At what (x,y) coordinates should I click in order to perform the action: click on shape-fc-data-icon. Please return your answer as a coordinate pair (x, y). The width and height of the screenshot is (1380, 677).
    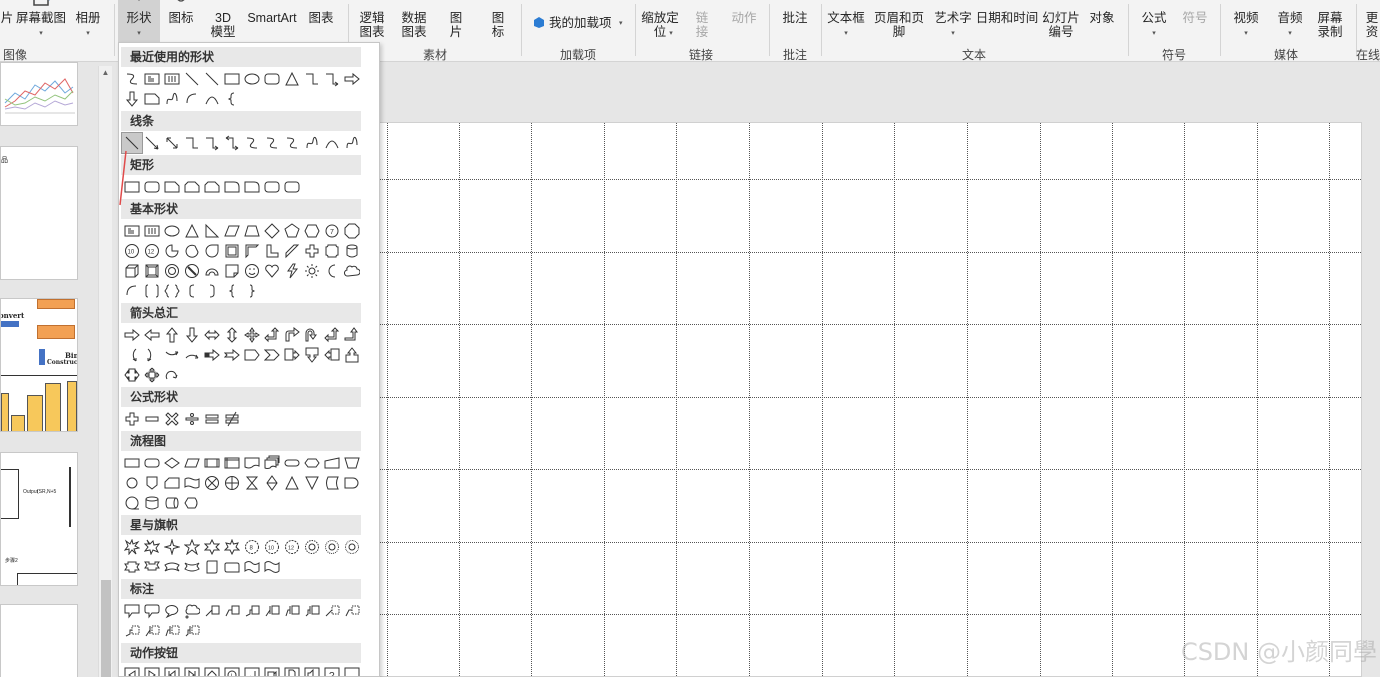
    Looking at the image, I should click on (192, 463).